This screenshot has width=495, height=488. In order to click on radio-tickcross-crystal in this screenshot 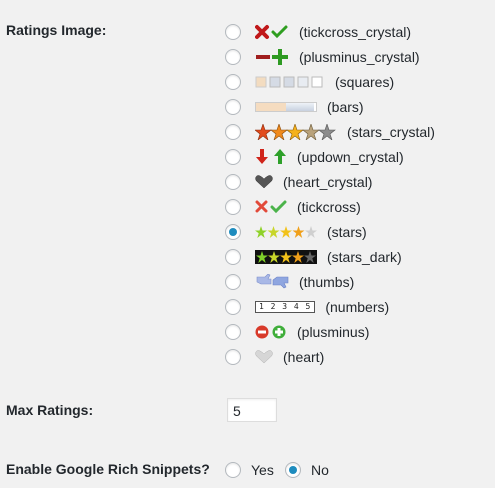, I will do `click(233, 32)`.